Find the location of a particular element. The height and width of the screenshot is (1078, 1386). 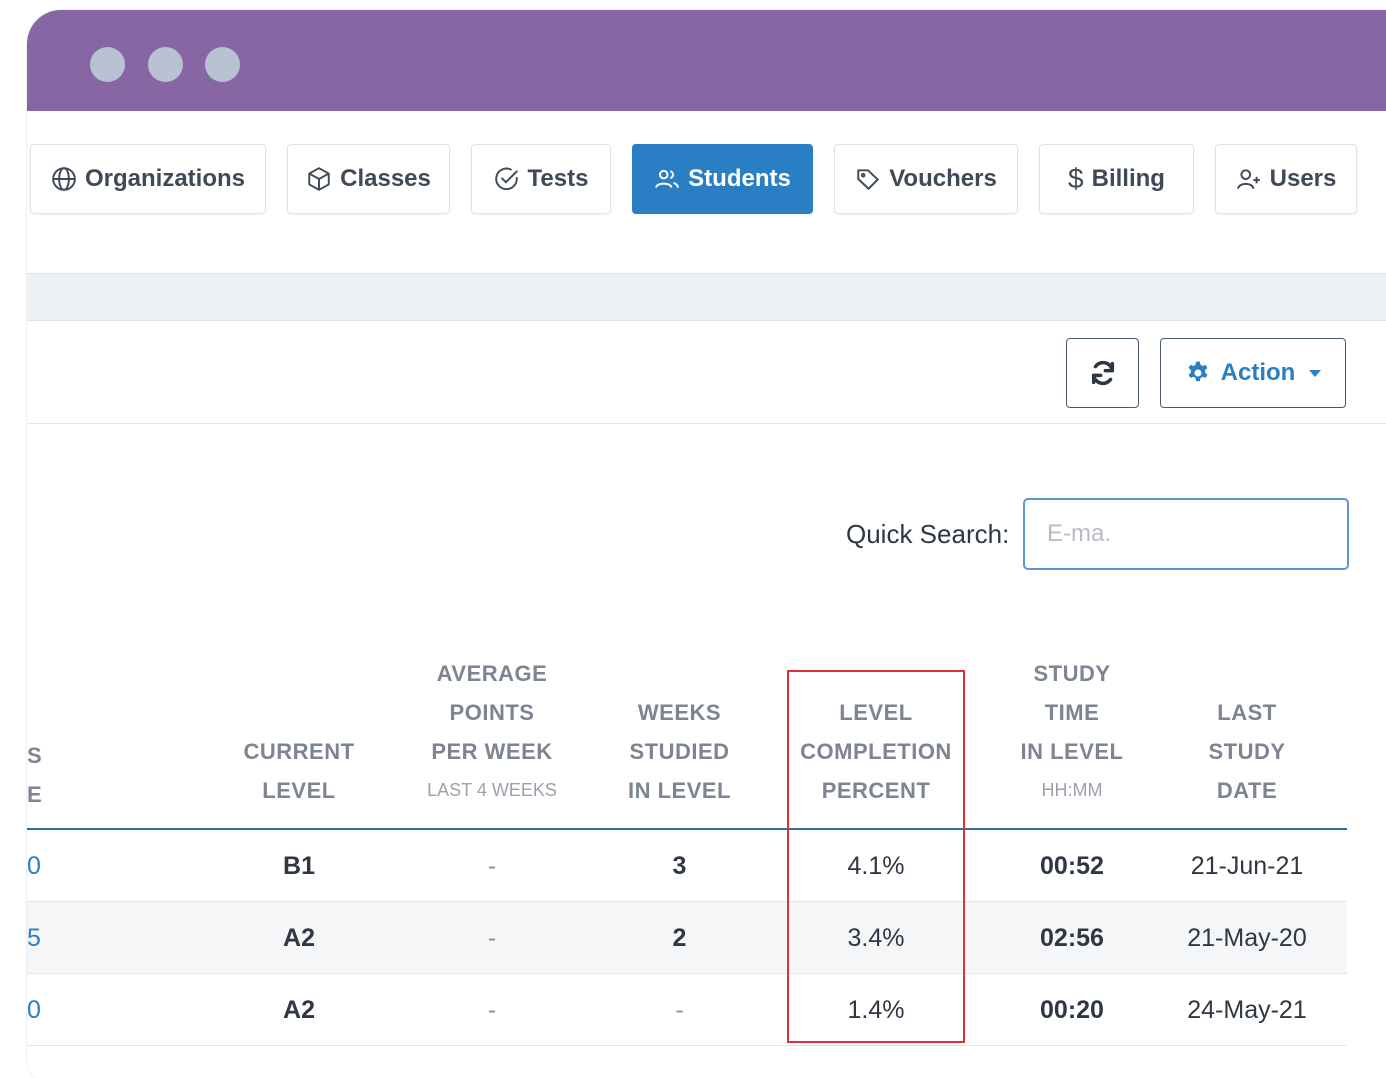

action-dropdown-button: Action is located at coordinates (1253, 373).